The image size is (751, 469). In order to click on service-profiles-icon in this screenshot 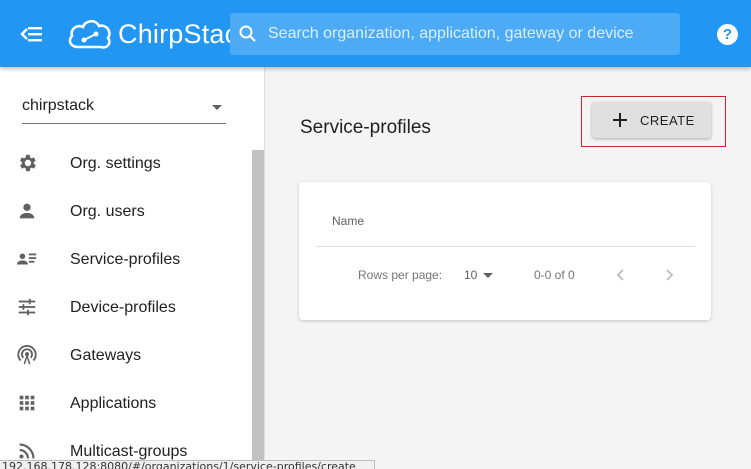, I will do `click(26, 259)`.